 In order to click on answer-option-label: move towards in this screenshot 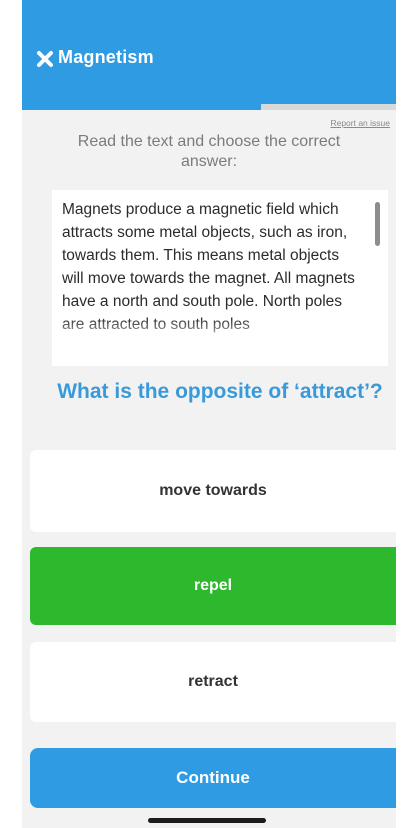, I will do `click(213, 490)`.